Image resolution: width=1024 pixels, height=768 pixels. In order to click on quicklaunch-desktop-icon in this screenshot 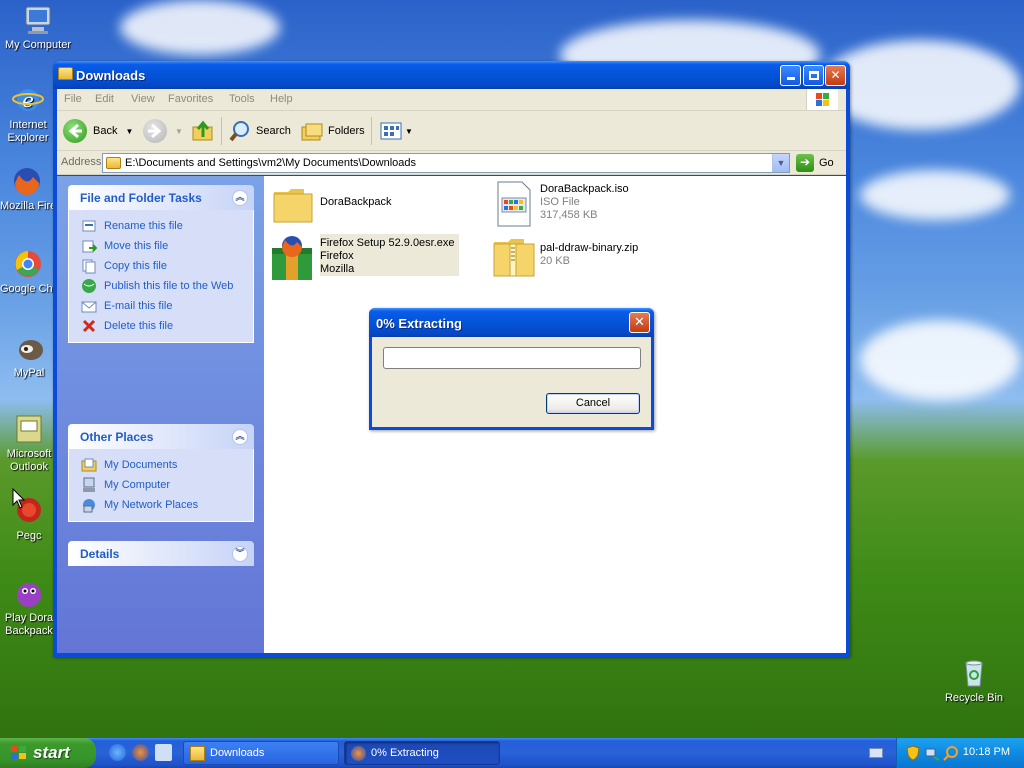, I will do `click(163, 752)`.